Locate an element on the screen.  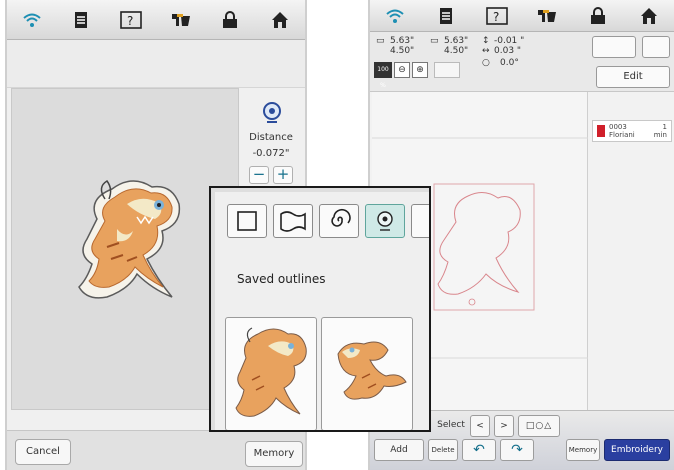
rotation-value: 0.0° is located at coordinates (509, 63).